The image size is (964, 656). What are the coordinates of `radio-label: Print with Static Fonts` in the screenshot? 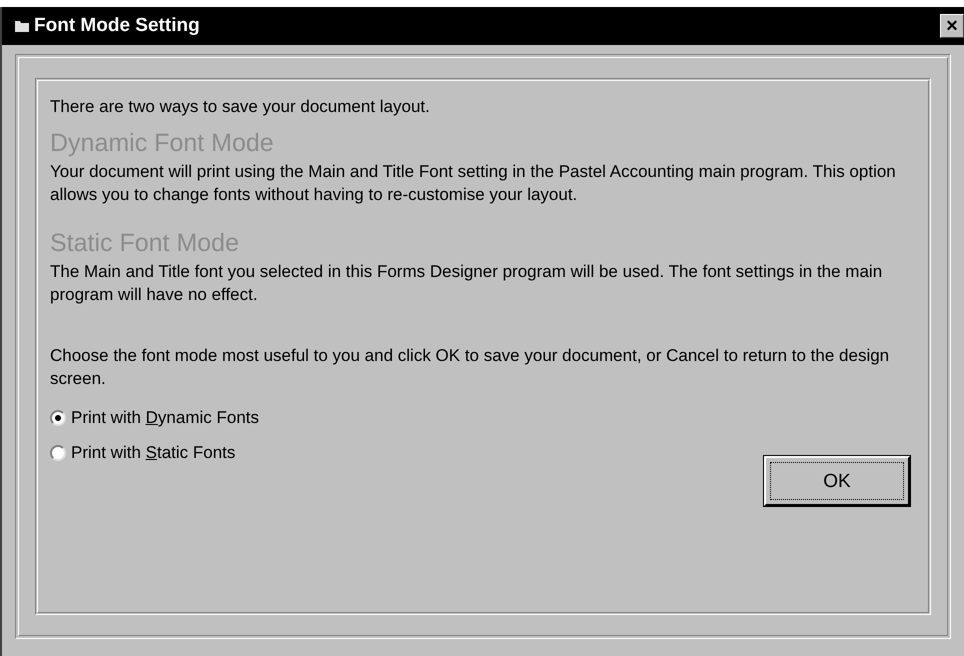 It's located at (153, 453).